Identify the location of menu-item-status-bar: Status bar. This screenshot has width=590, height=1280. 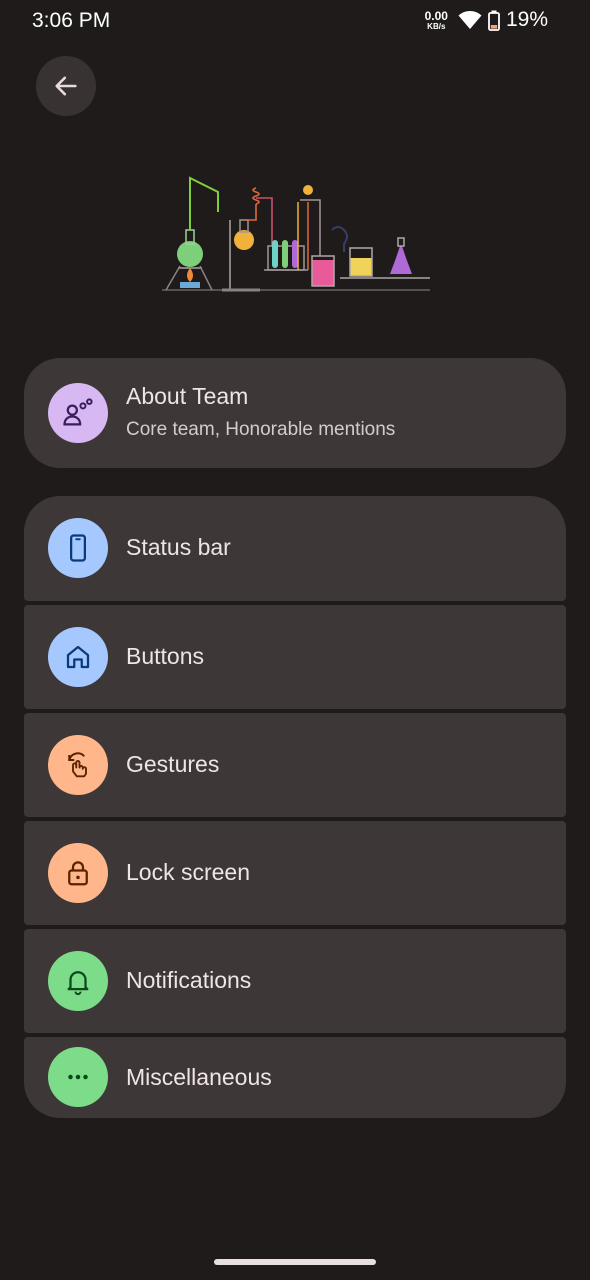
(295, 548).